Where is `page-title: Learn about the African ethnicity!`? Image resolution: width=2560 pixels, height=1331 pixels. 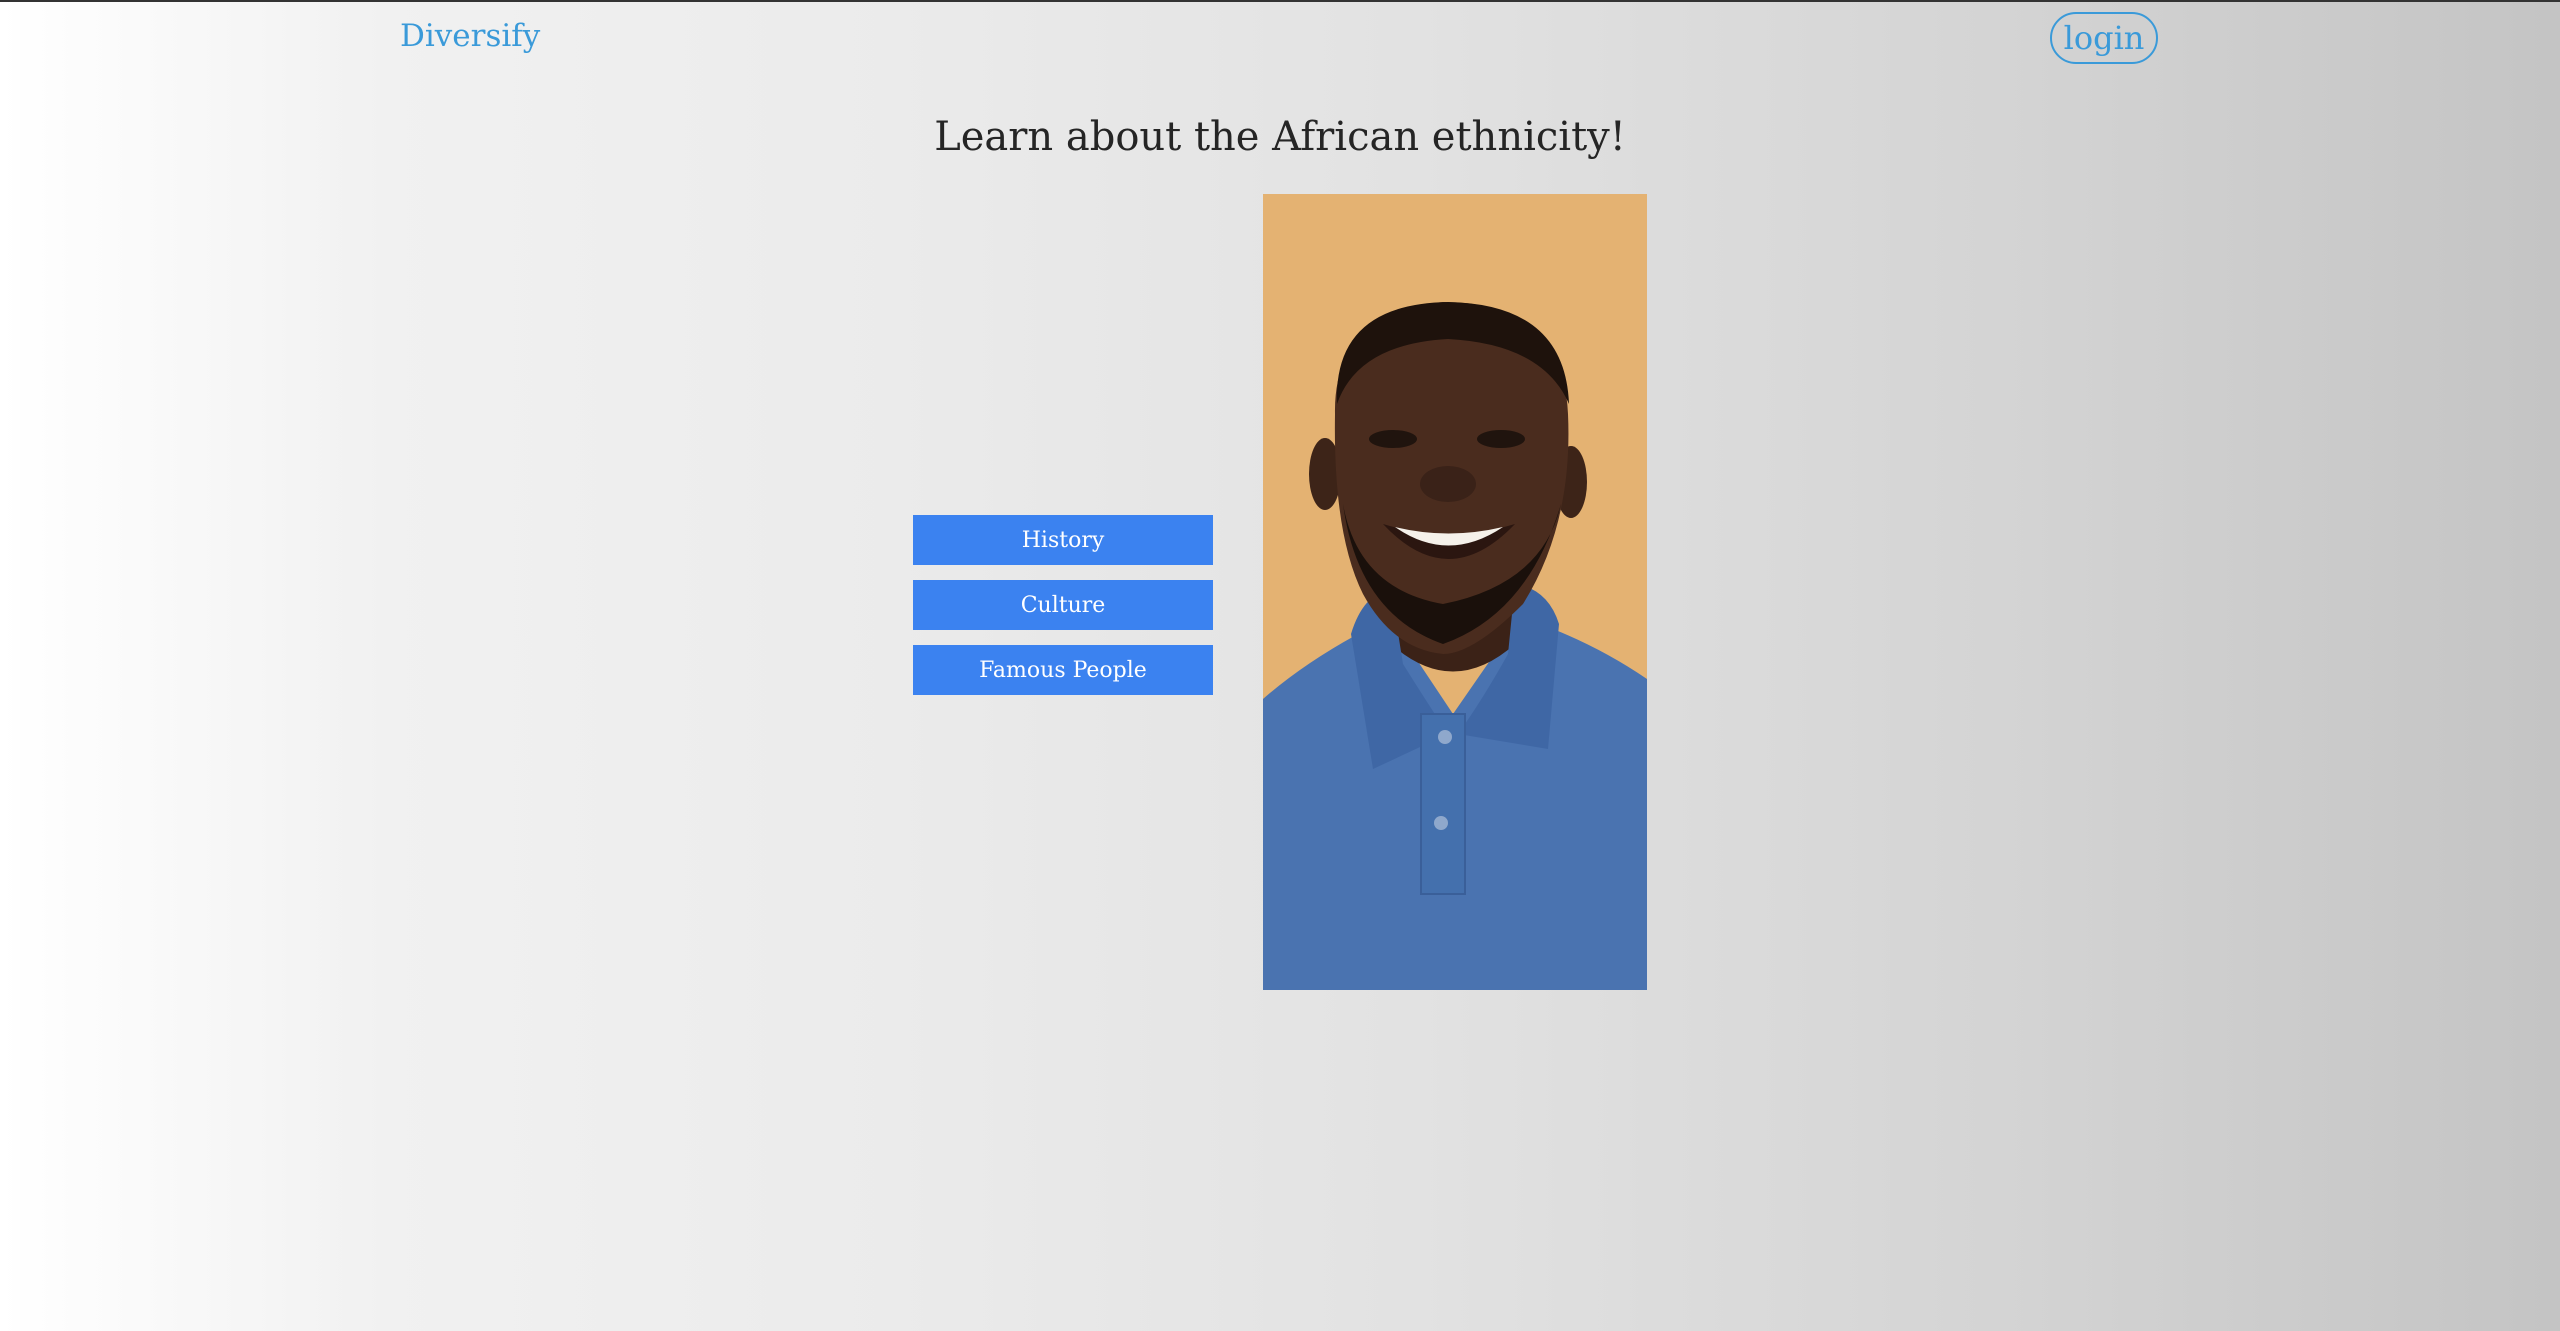
page-title: Learn about the African ethnicity! is located at coordinates (1280, 137).